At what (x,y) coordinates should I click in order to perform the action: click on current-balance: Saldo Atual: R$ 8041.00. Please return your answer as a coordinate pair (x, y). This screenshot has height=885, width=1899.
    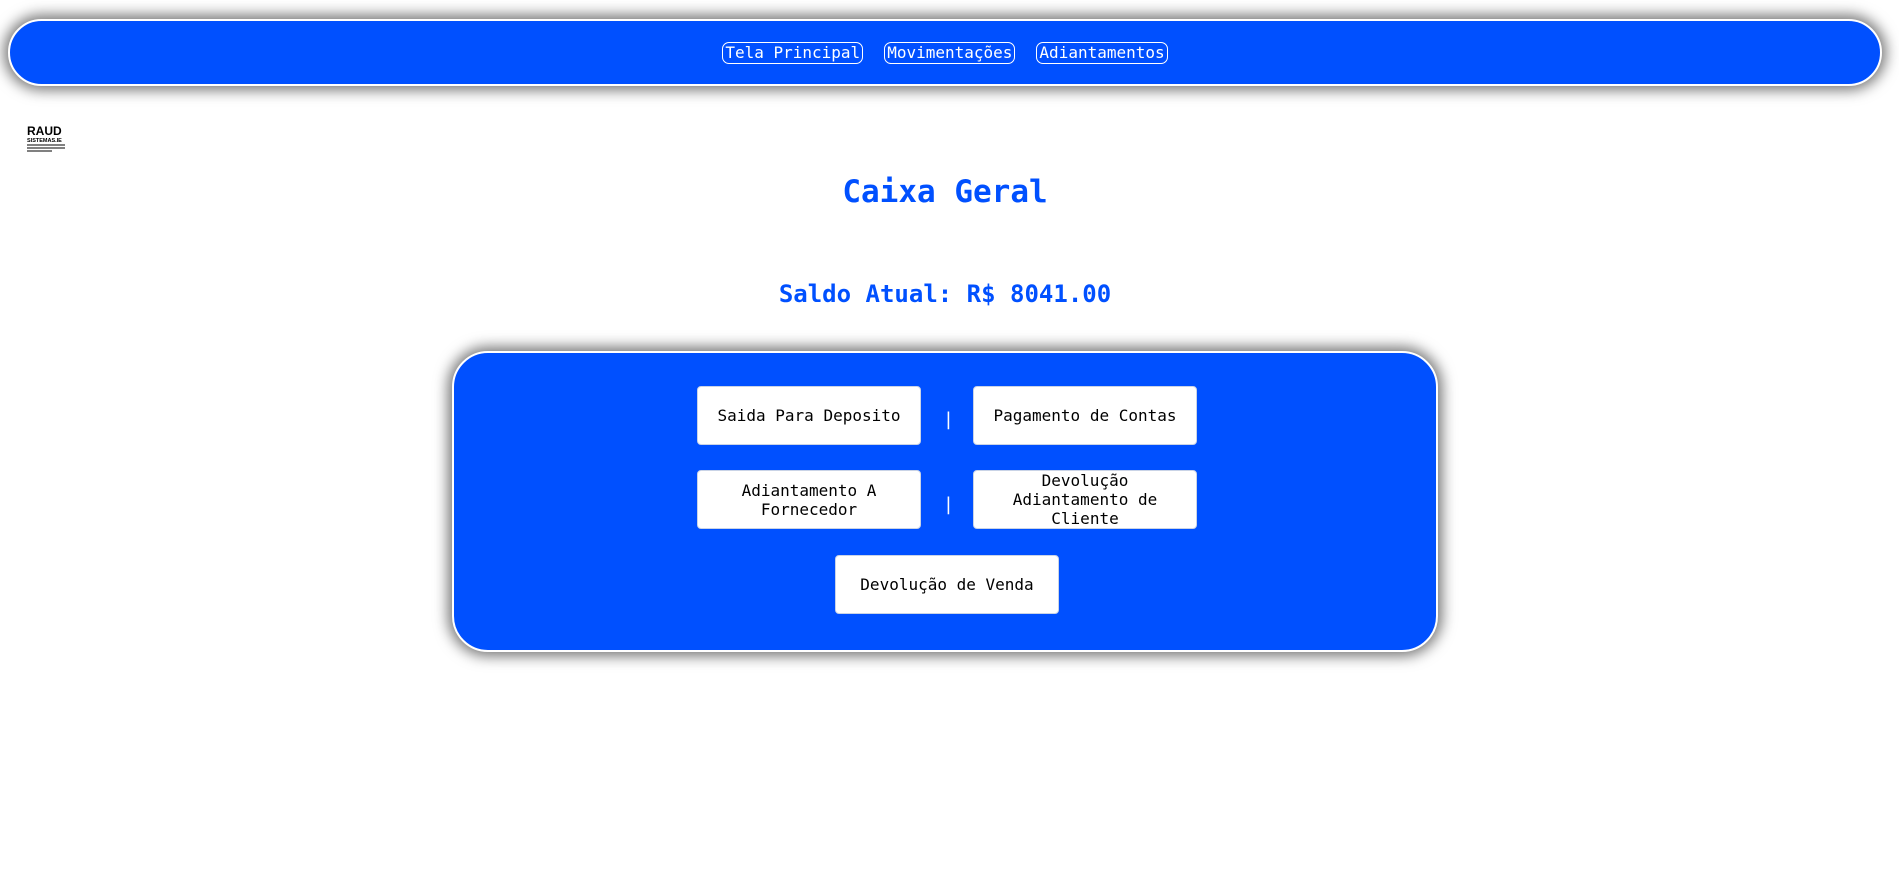
    Looking at the image, I should click on (945, 294).